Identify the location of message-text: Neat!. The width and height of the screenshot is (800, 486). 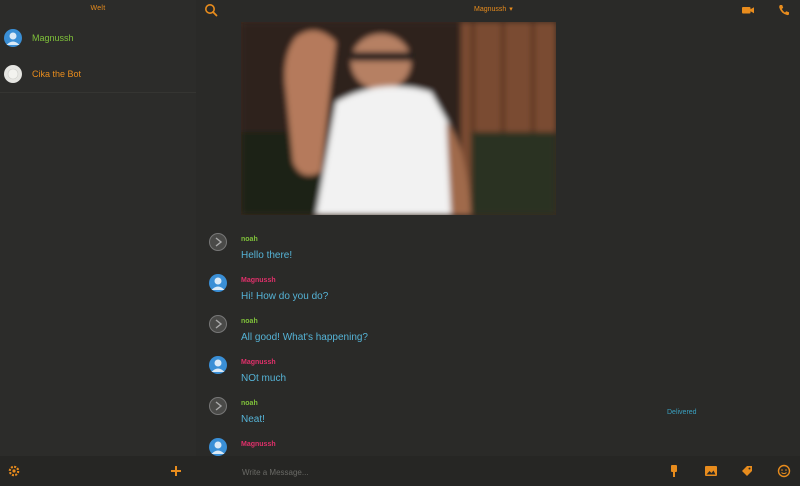
(253, 419).